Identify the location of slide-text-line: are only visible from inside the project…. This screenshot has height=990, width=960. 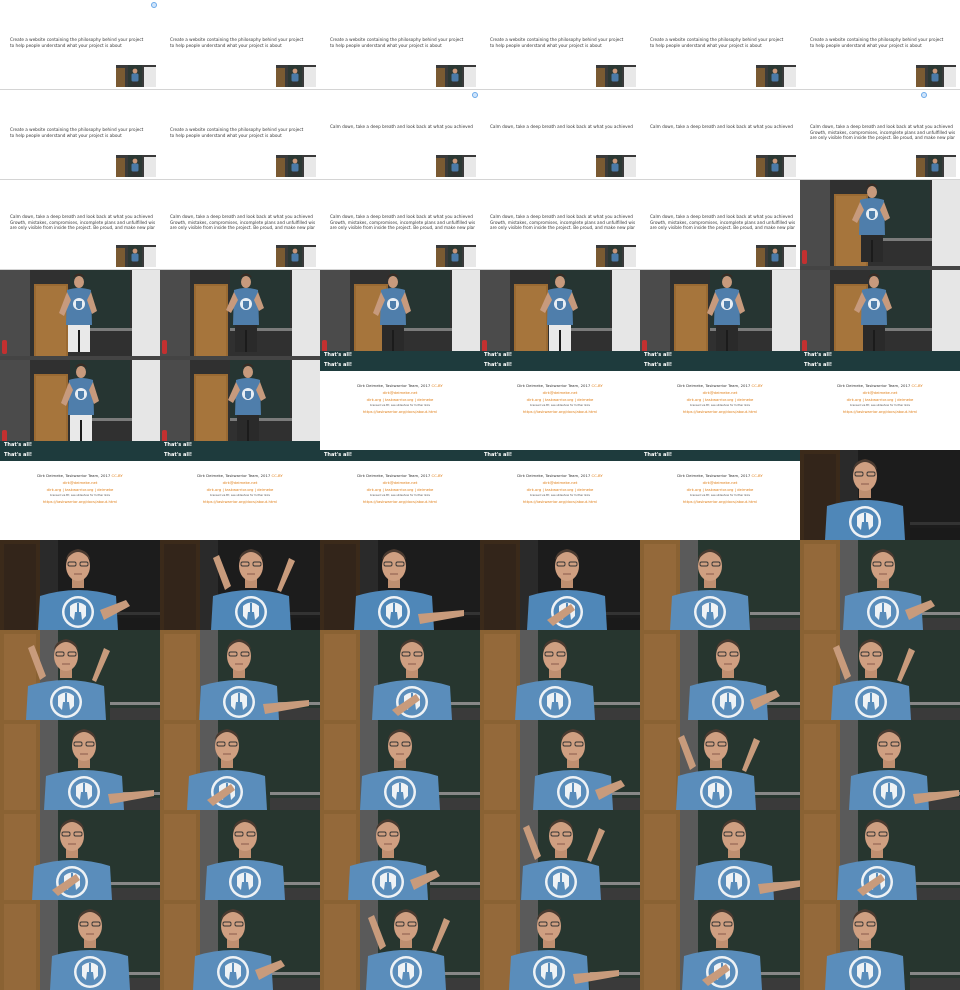
(722, 227).